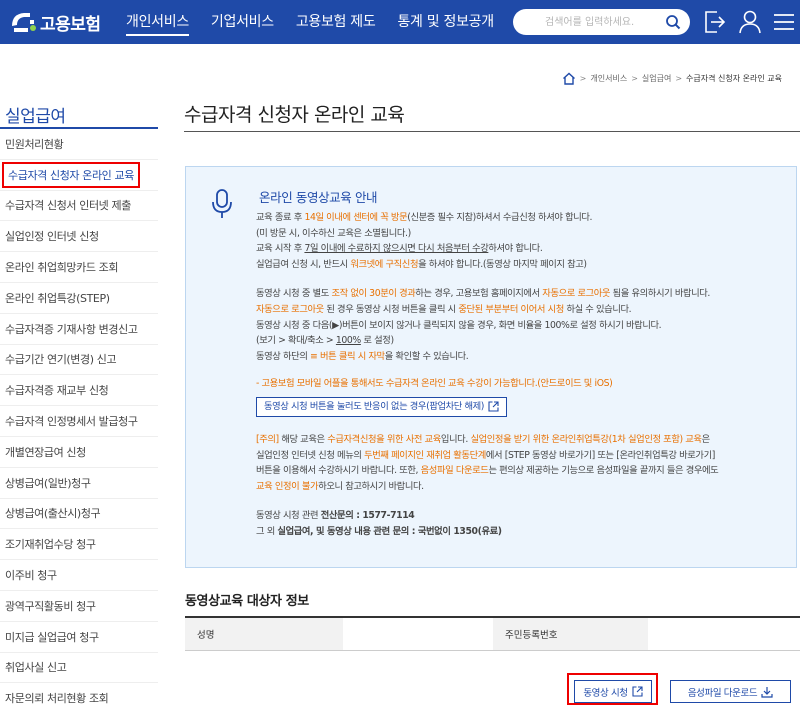  I want to click on search-icon, so click(673, 22).